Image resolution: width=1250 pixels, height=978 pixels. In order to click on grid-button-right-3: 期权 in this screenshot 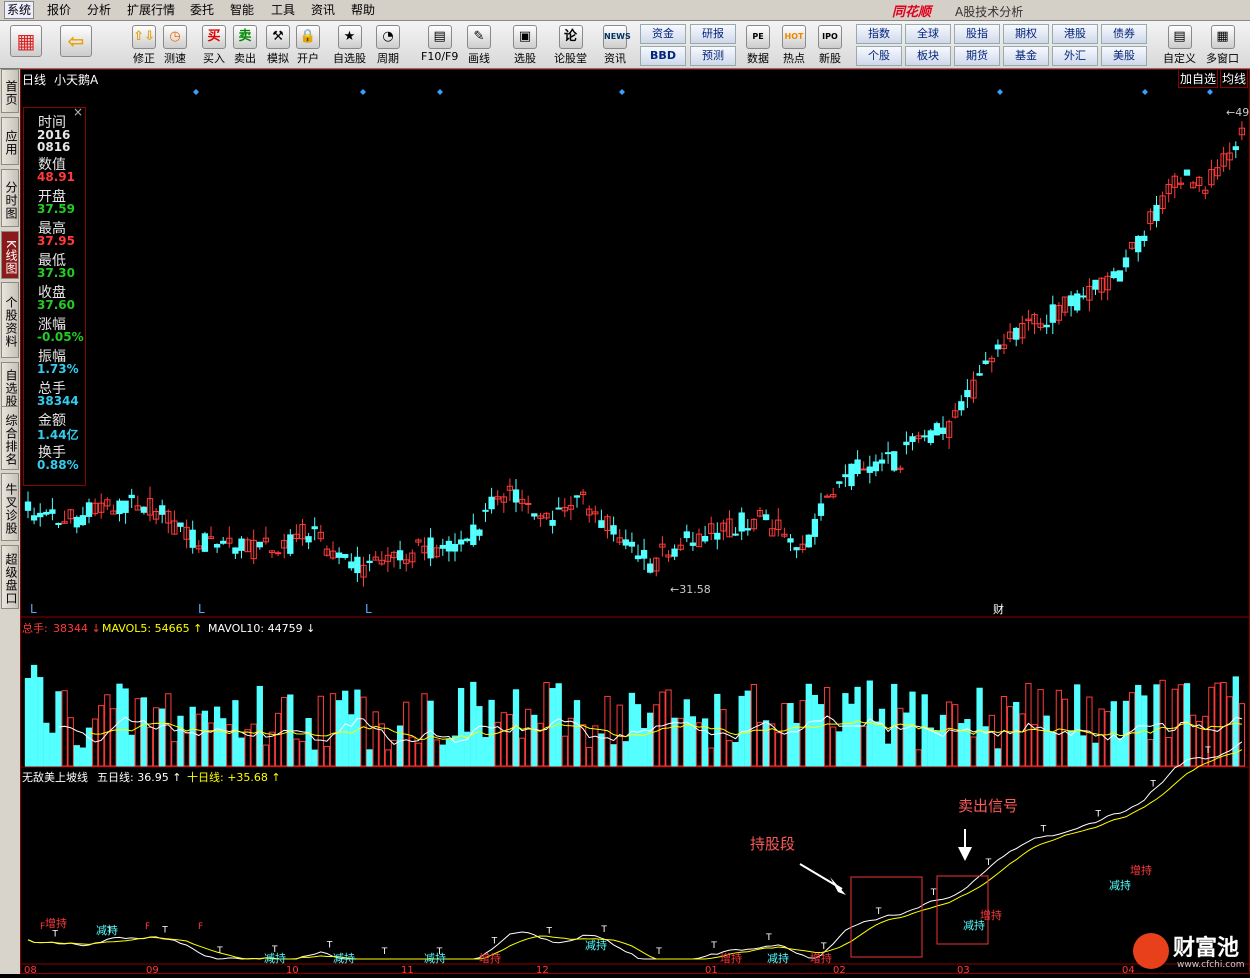, I will do `click(1026, 34)`.